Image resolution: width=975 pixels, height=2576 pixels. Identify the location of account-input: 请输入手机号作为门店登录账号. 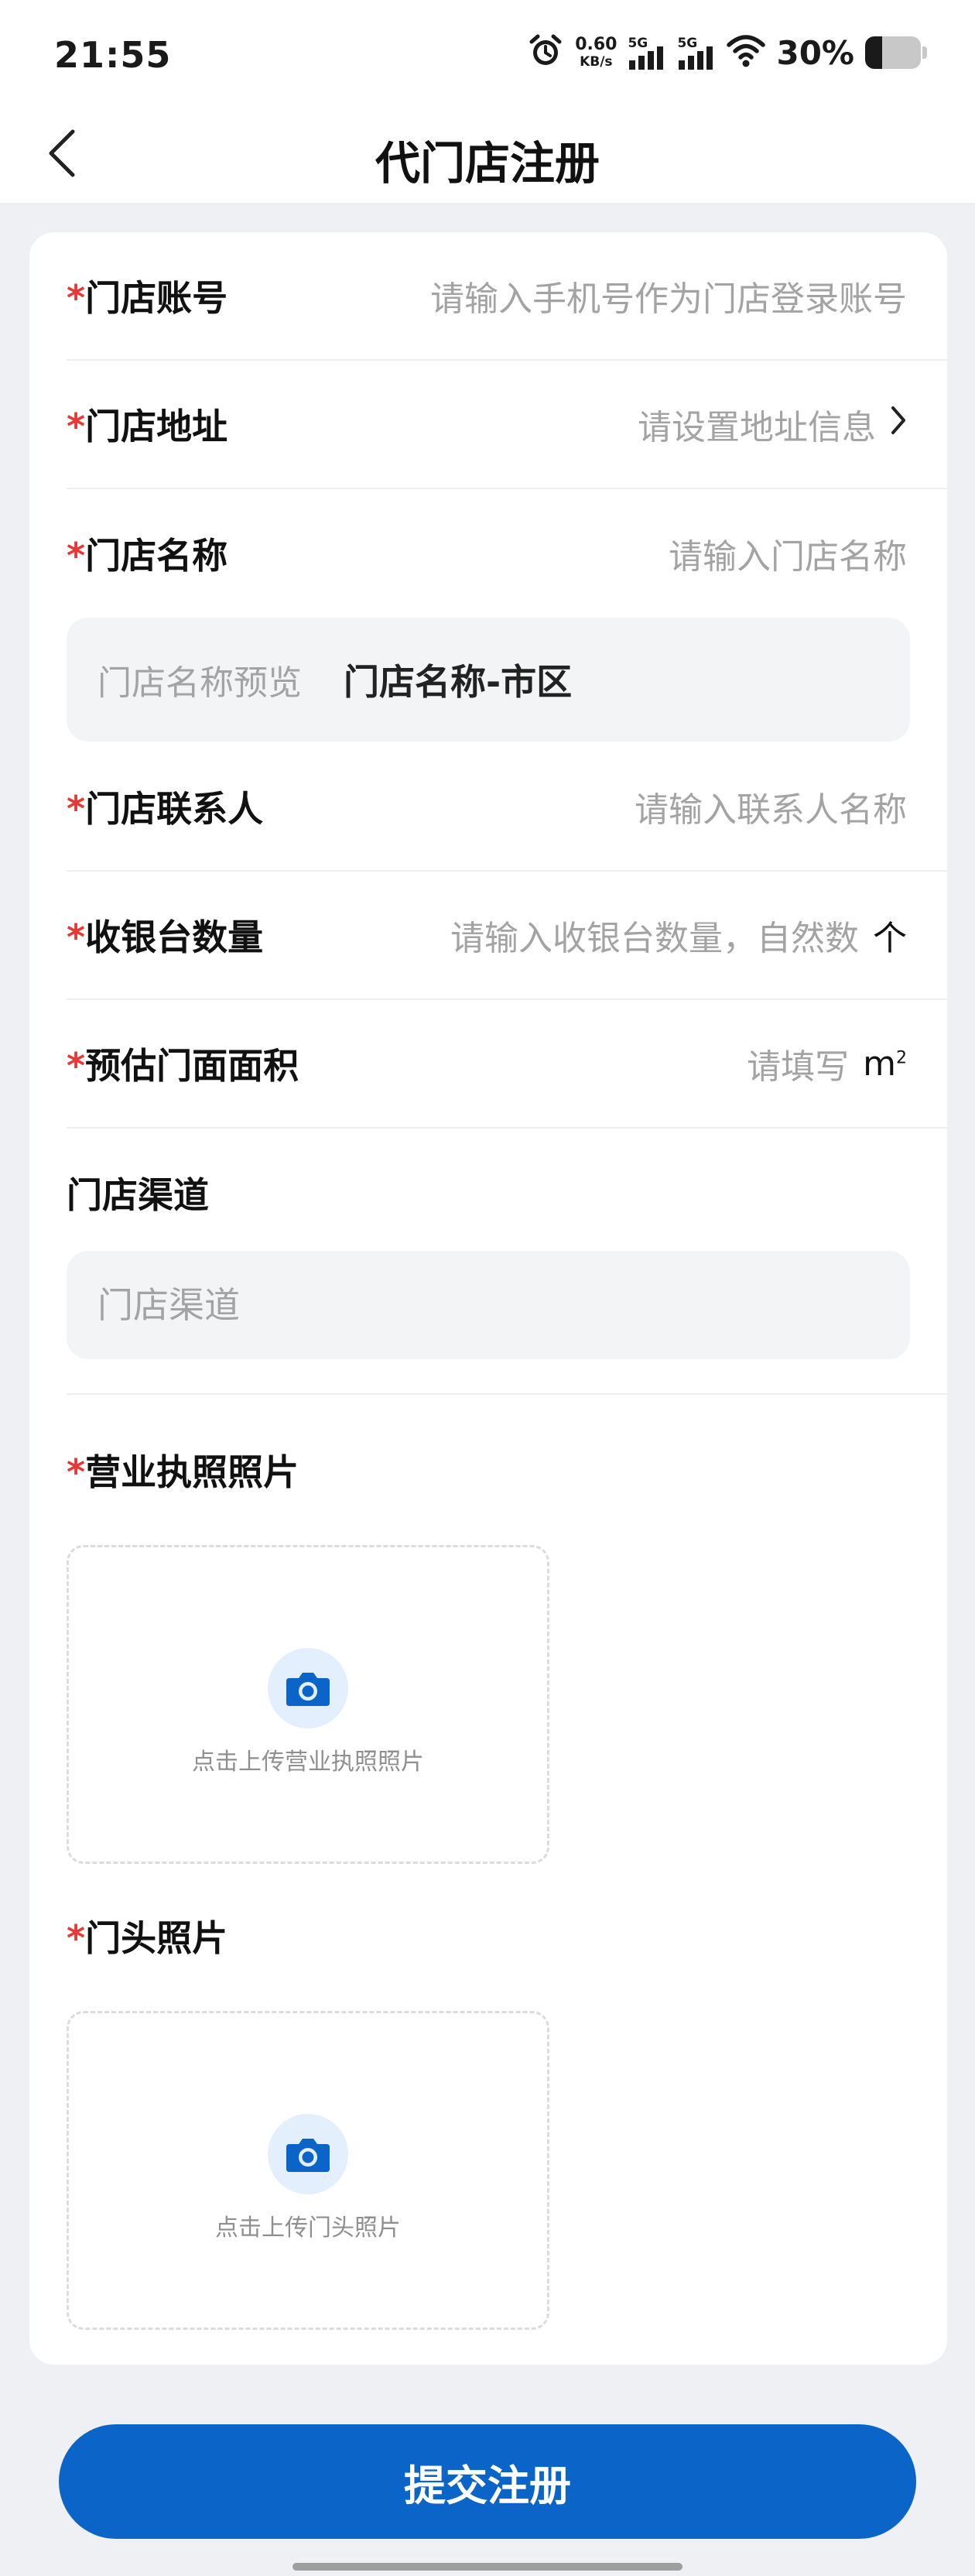
(669, 295).